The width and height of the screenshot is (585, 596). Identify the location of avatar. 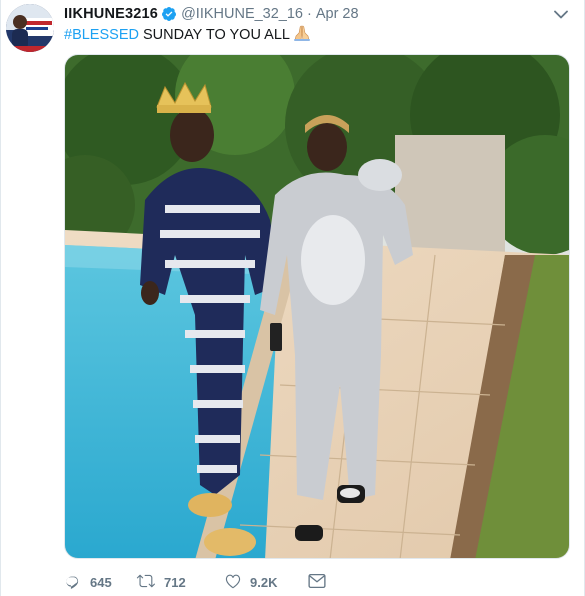
(30, 28).